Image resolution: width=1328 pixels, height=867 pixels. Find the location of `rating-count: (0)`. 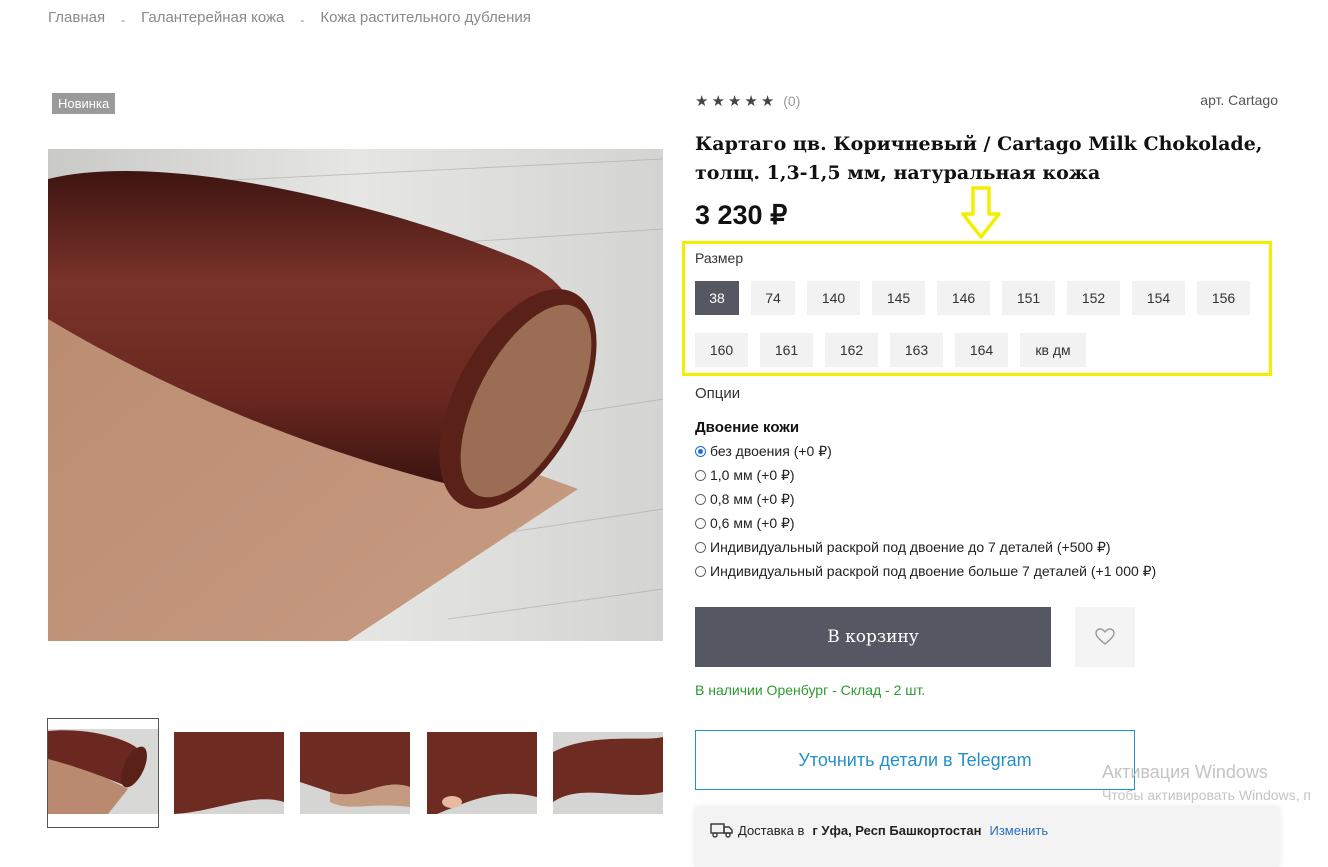

rating-count: (0) is located at coordinates (792, 101).